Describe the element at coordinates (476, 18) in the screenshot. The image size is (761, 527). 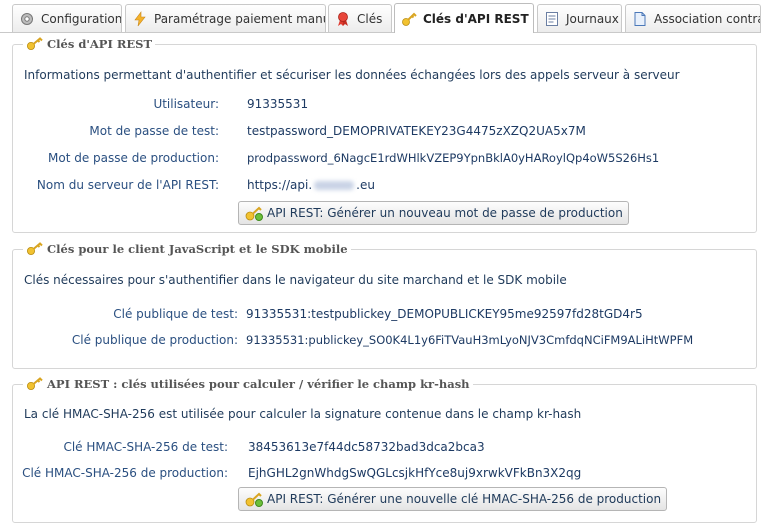
I see `tab-label: Clés d'API REST` at that location.